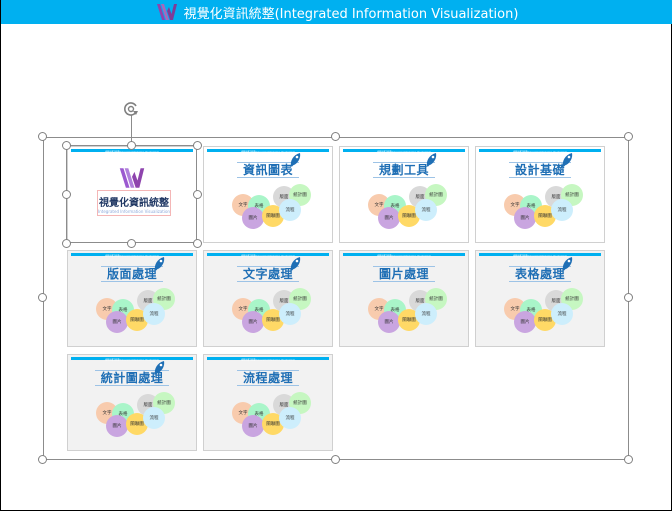 This screenshot has height=511, width=672. I want to click on cover-title: 視覺化資訊統整, so click(134, 203).